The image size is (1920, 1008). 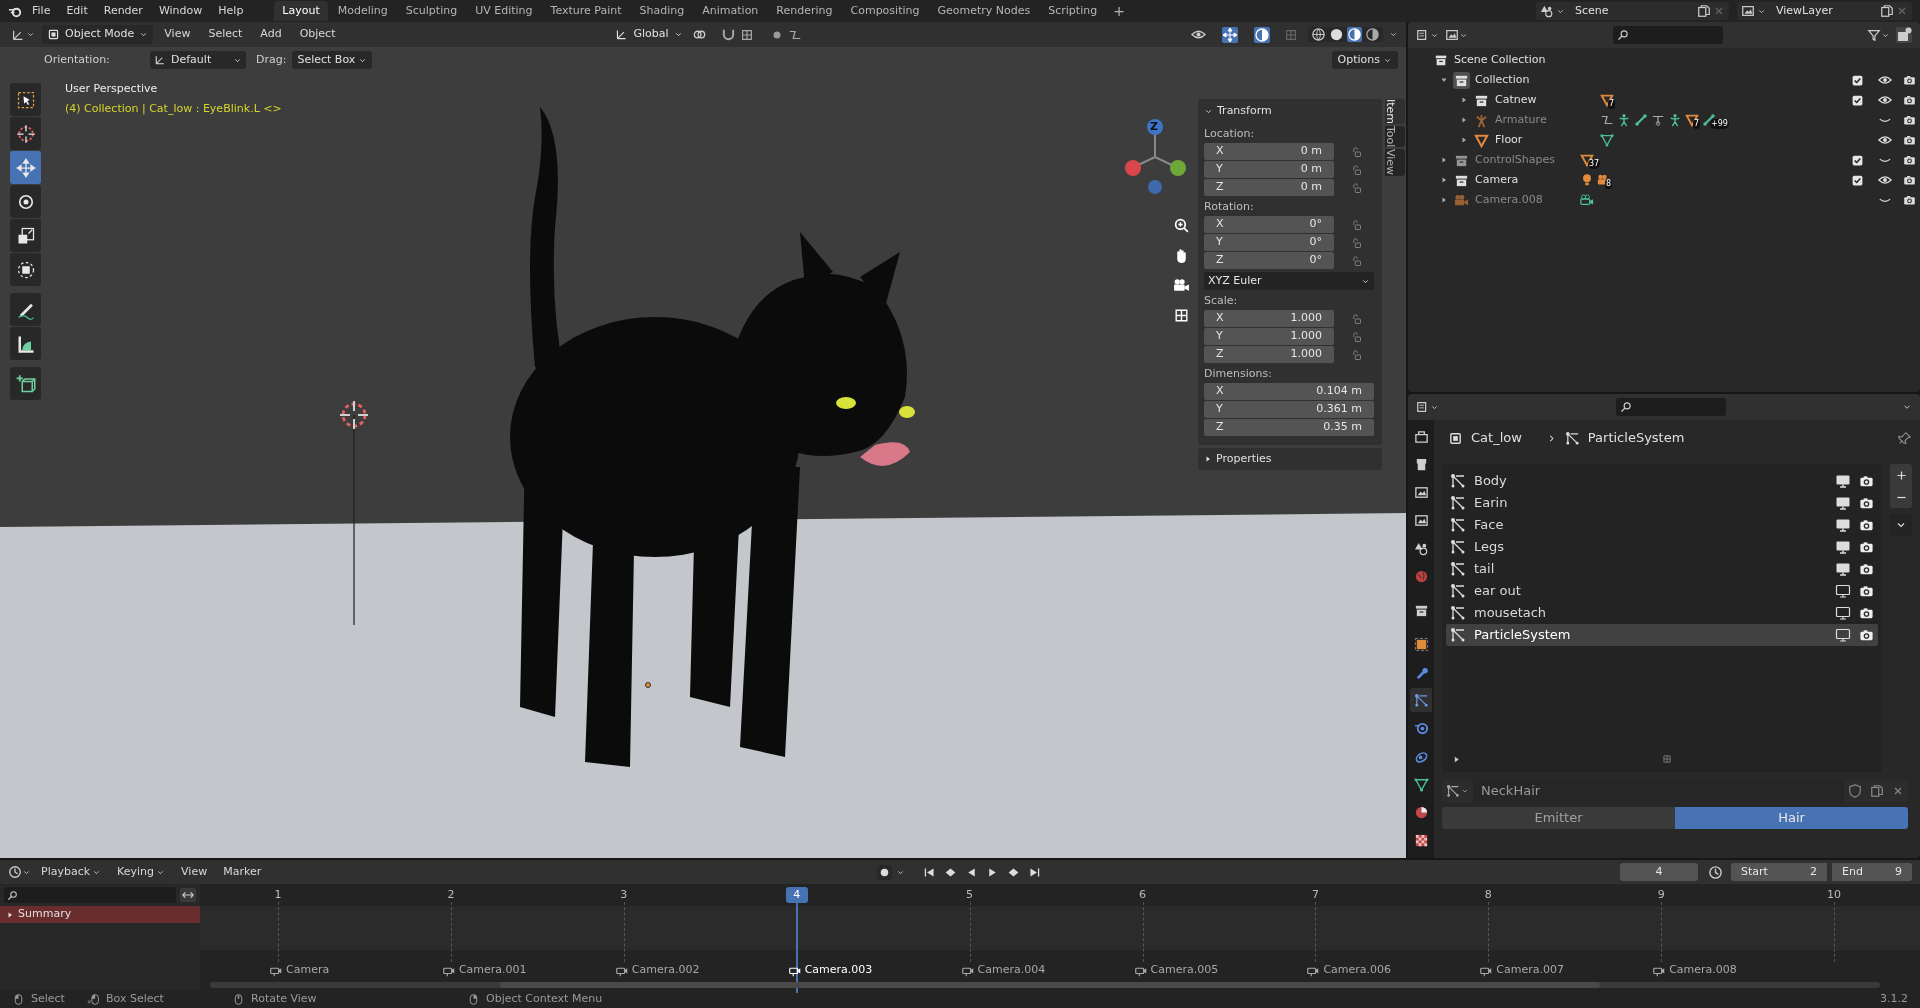 What do you see at coordinates (1336, 34) in the screenshot?
I see `solid-shading-icon` at bounding box center [1336, 34].